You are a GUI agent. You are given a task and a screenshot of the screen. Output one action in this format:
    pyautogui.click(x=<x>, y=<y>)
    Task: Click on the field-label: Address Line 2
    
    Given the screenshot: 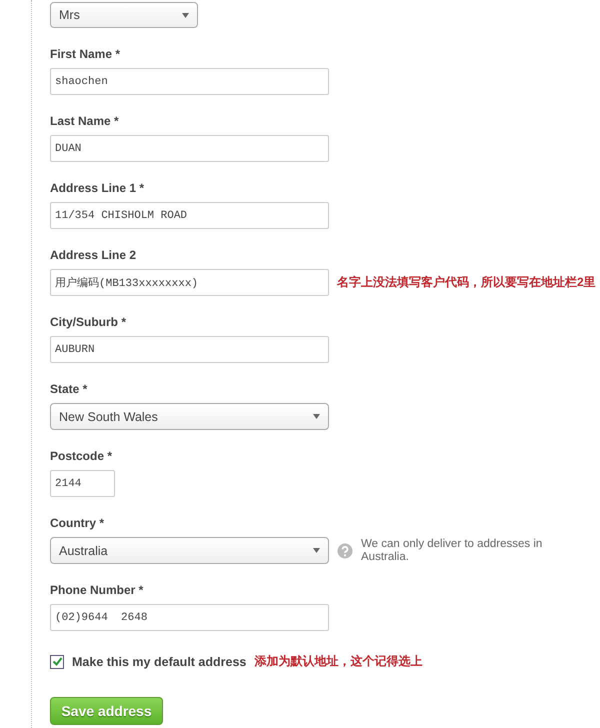 What is the action you would take?
    pyautogui.click(x=94, y=255)
    